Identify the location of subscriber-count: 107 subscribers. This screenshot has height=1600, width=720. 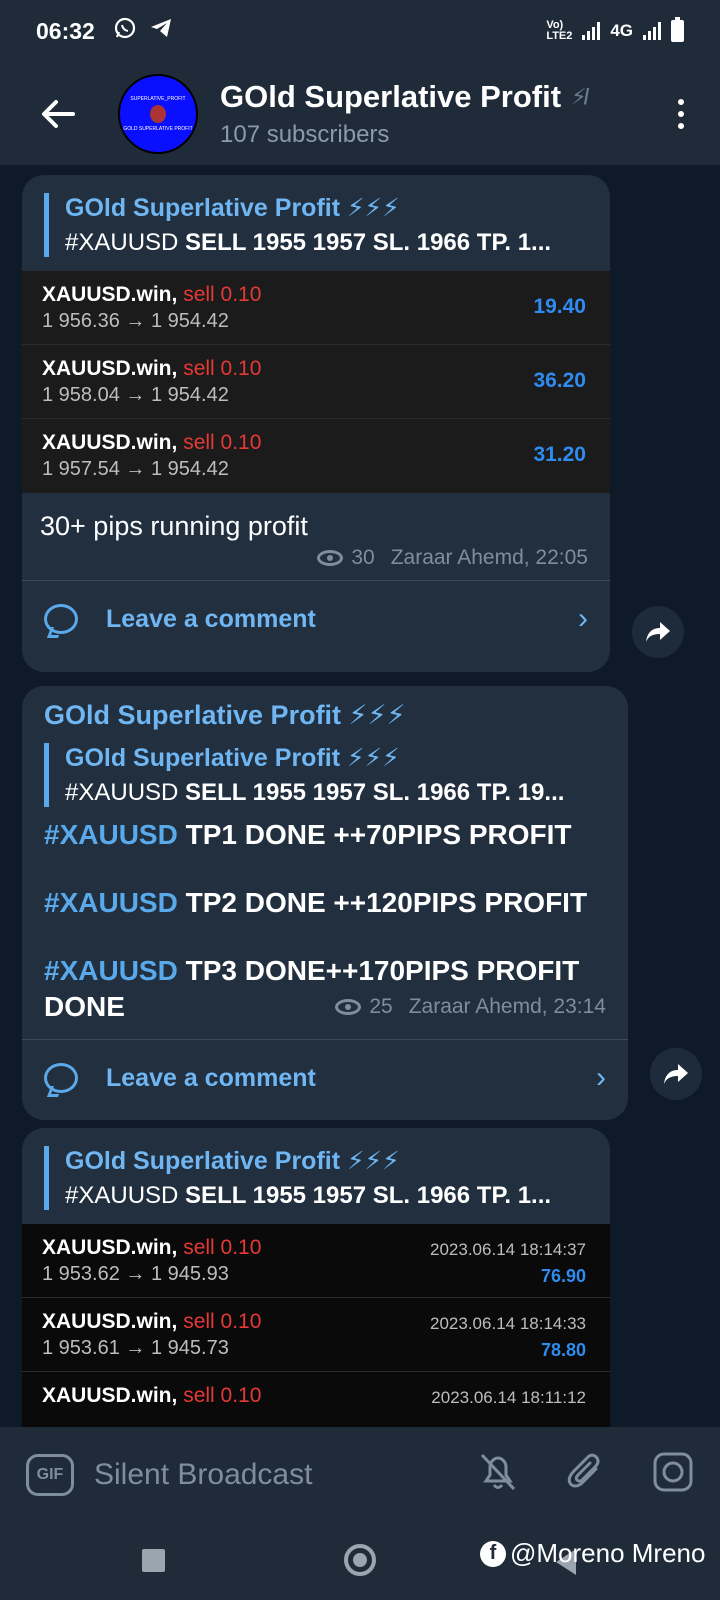
(305, 134).